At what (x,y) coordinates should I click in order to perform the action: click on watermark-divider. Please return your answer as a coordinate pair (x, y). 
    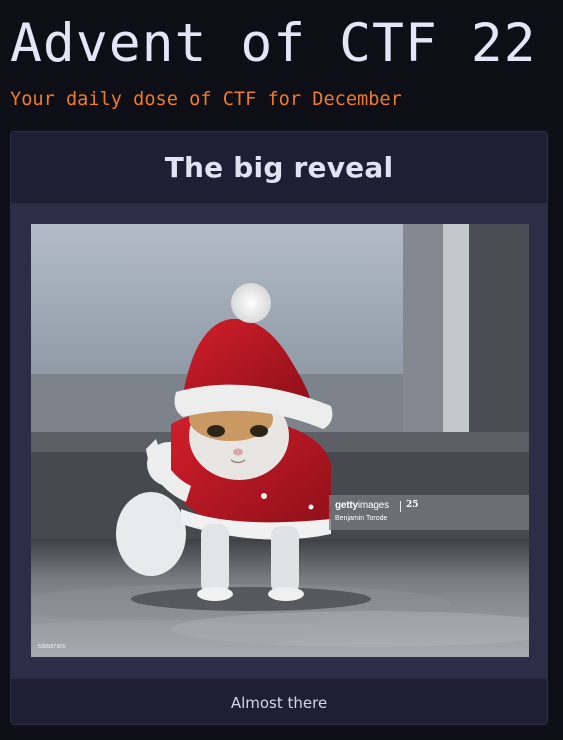
    Looking at the image, I should click on (400, 506).